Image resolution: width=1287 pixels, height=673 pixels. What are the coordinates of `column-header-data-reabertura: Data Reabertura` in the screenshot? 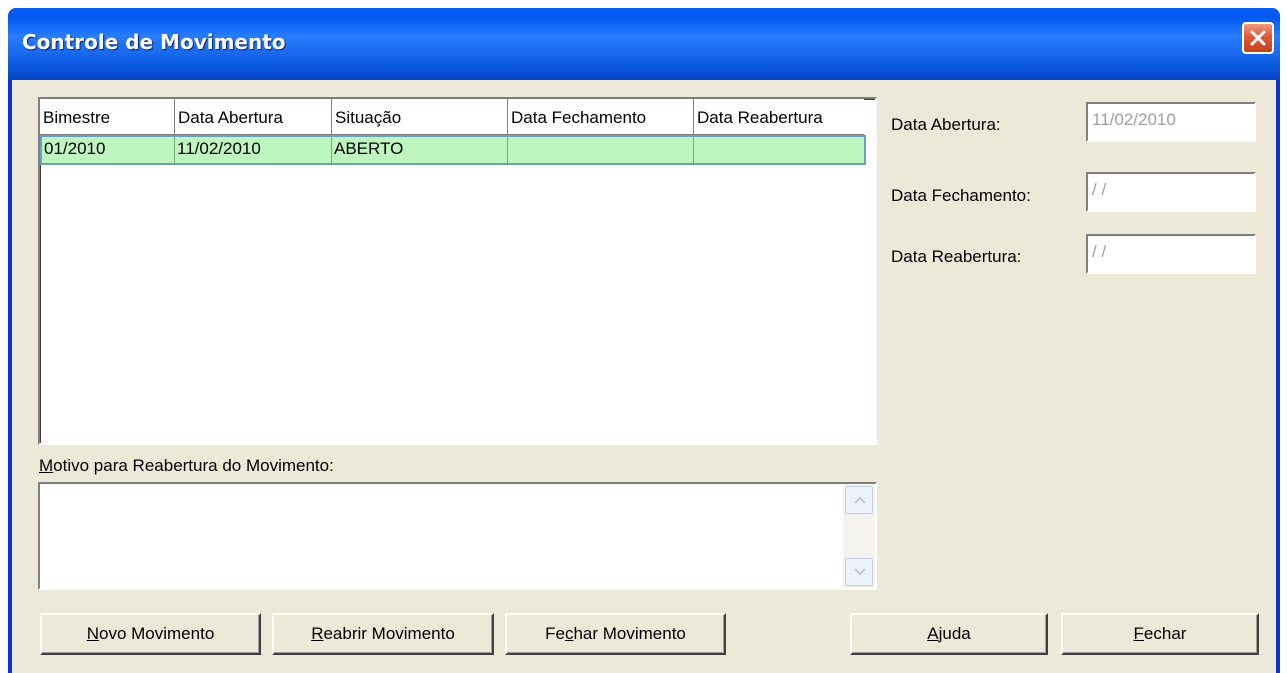 It's located at (779, 117).